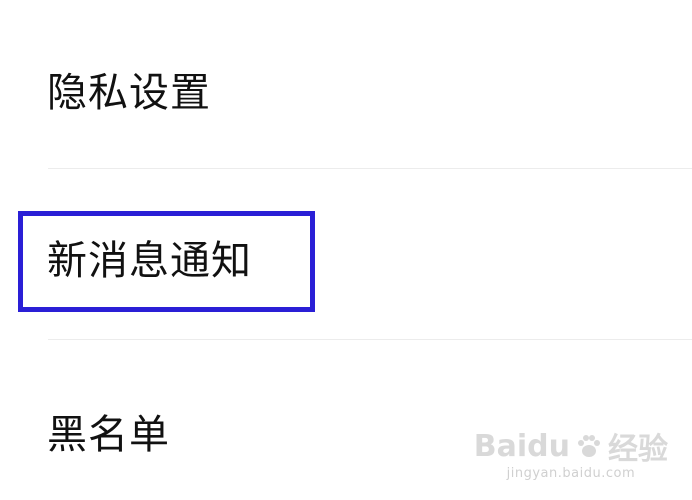  I want to click on watermark-url: jingyan.baidu.com, so click(571, 473).